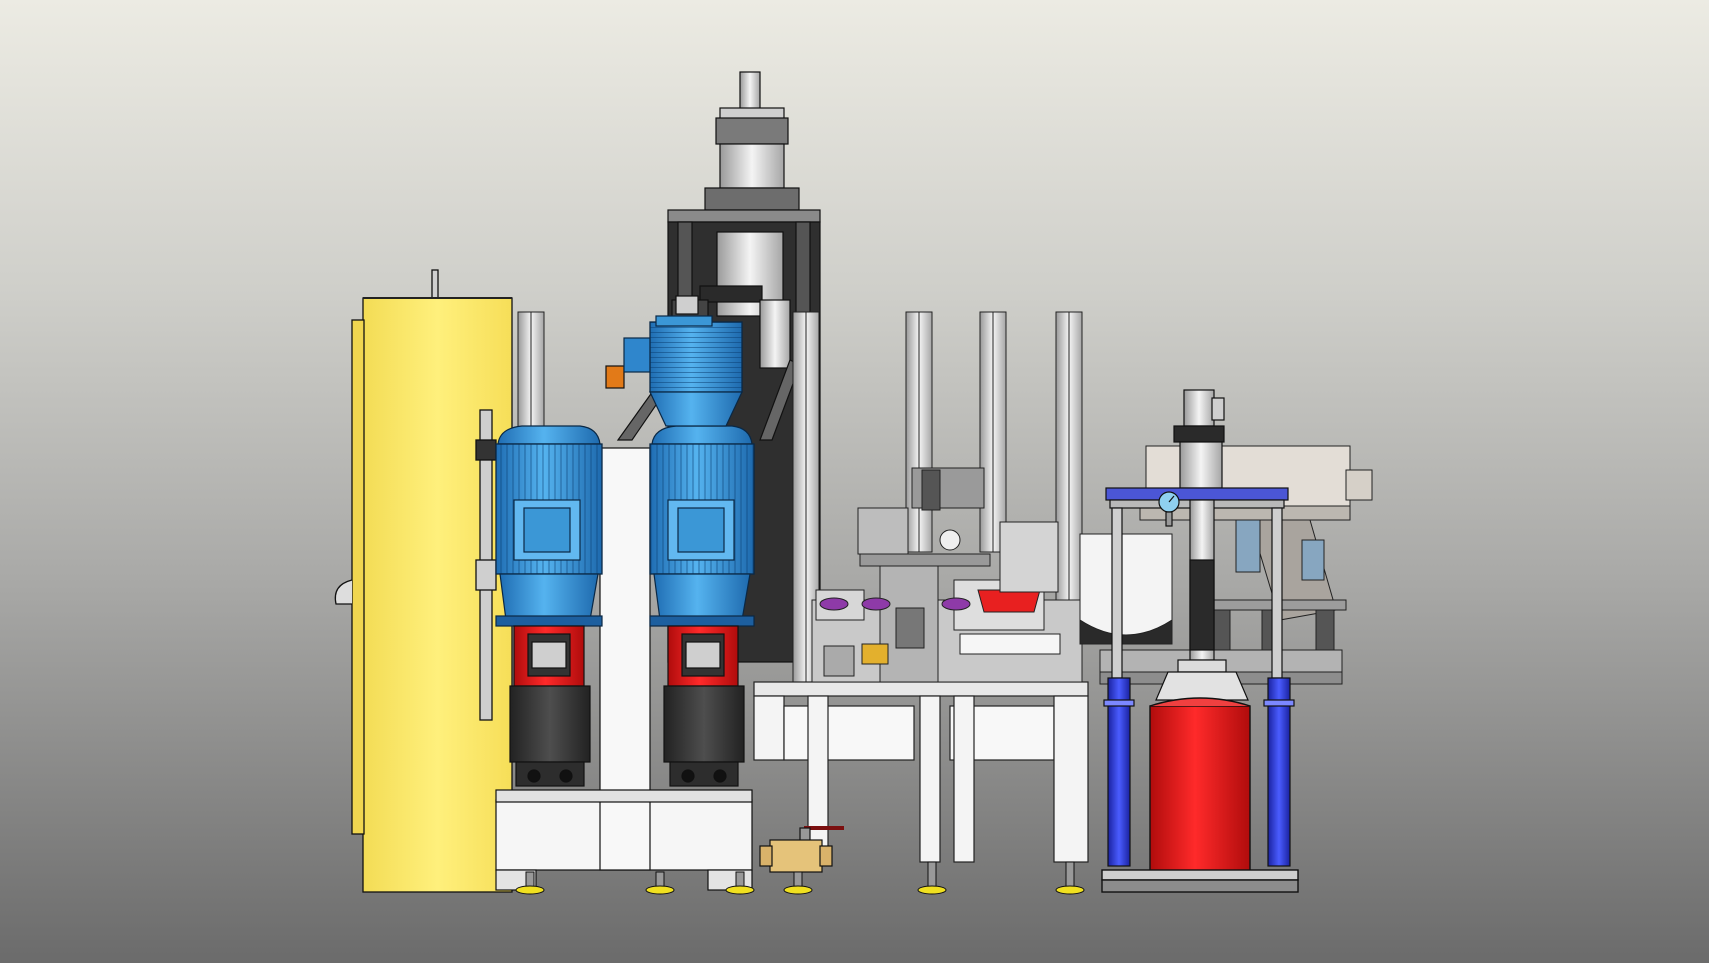 Image resolution: width=1709 pixels, height=963 pixels. I want to click on white-drum, so click(1126, 589).